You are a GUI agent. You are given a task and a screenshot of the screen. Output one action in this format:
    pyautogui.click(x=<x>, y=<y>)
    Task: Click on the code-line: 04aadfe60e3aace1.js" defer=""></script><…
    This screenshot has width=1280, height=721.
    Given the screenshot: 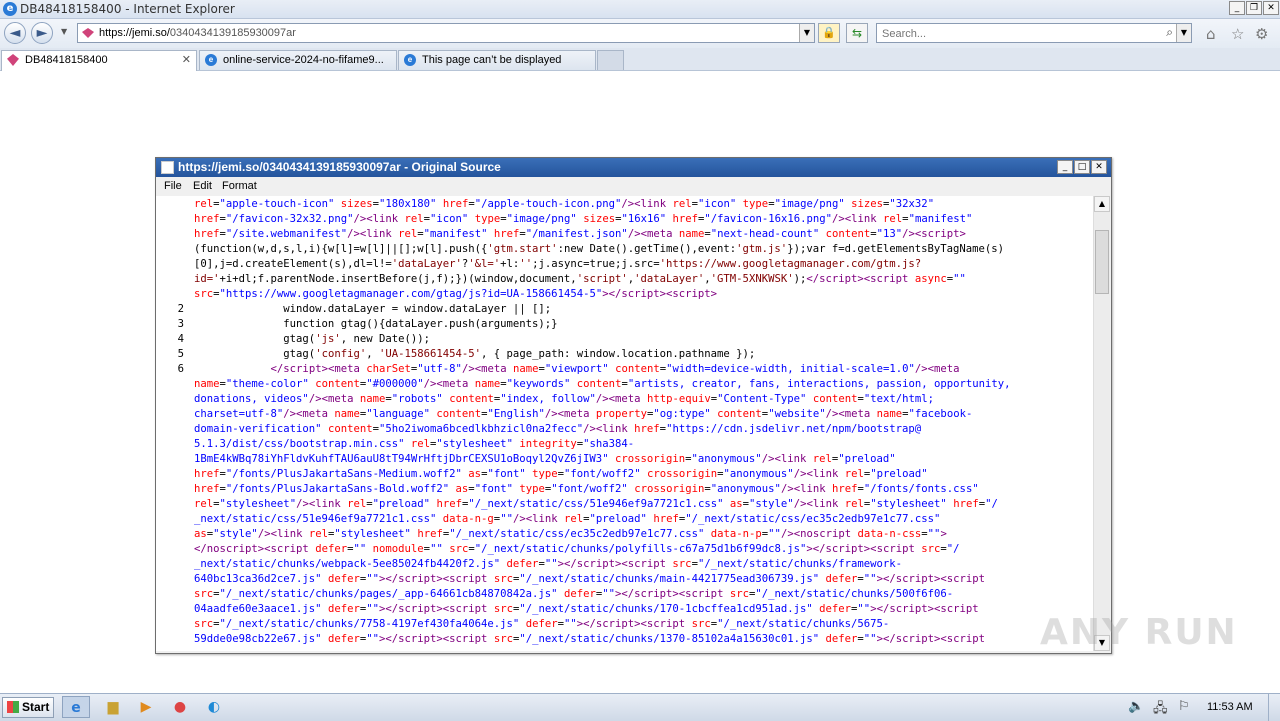 What is the action you would take?
    pyautogui.click(x=586, y=609)
    